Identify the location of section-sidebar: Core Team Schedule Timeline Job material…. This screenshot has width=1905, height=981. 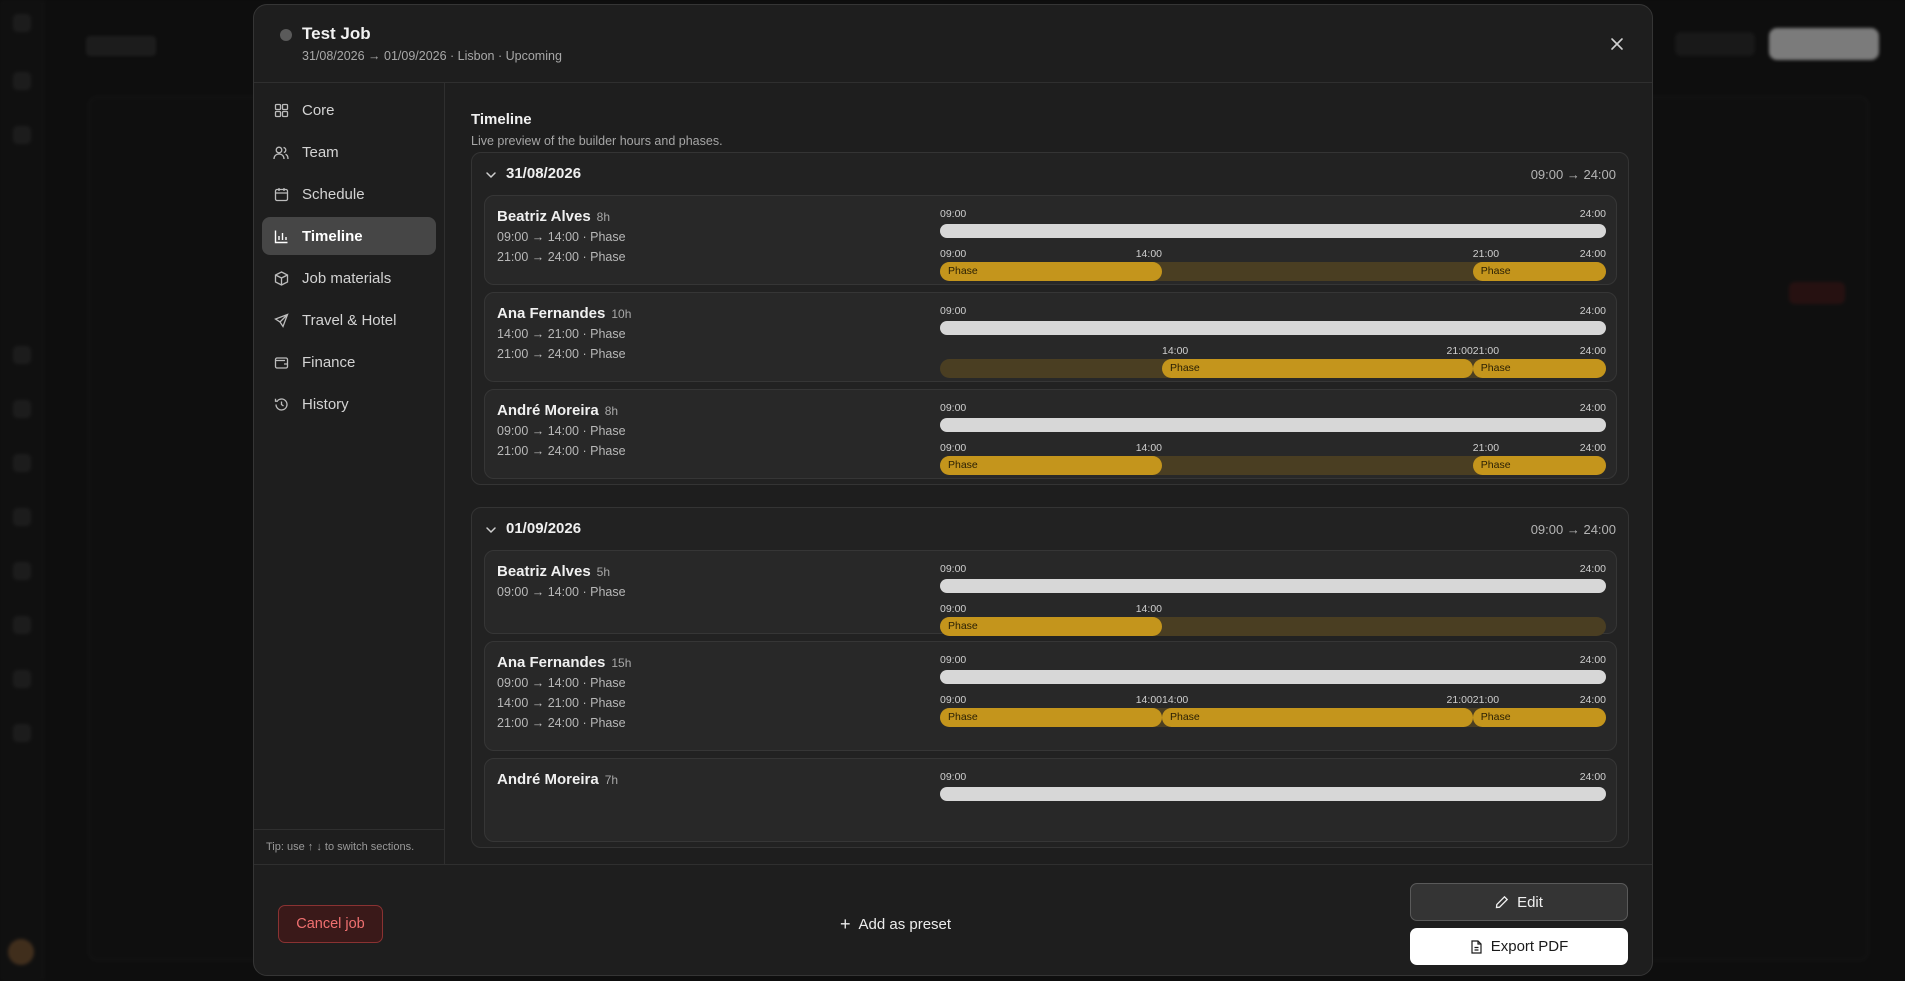
(349, 473).